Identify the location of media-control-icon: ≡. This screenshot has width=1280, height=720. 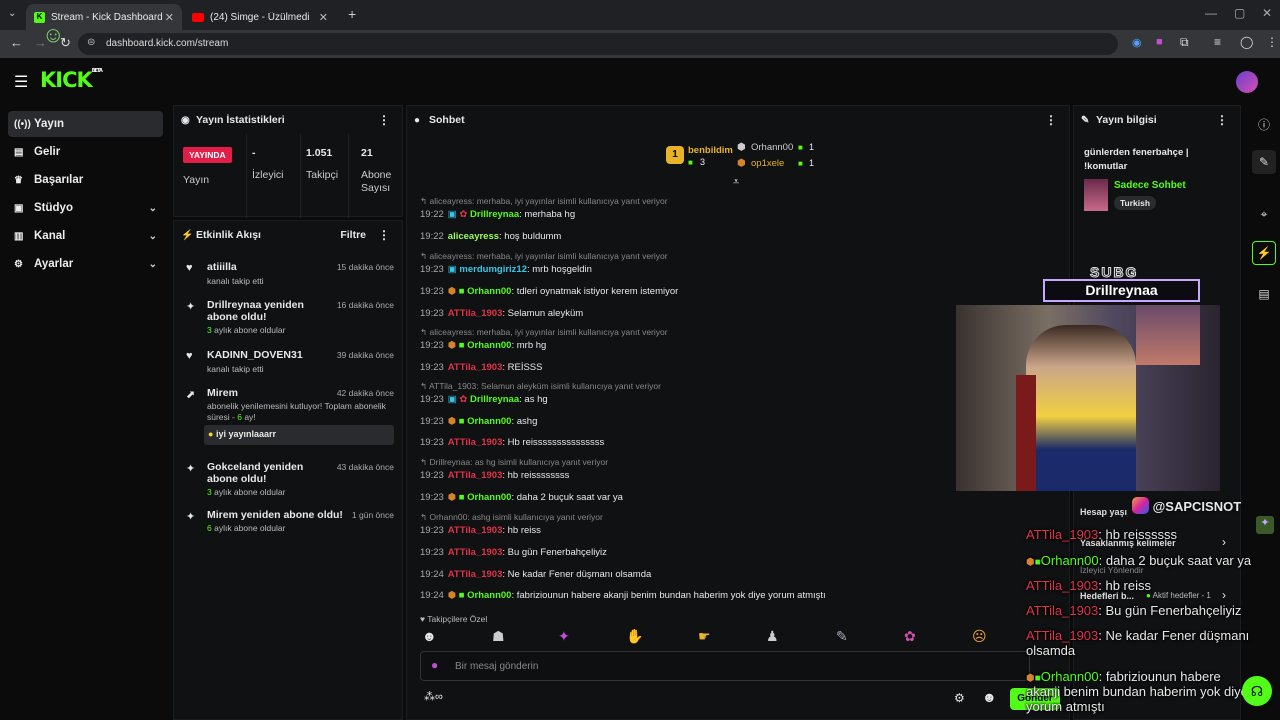
(1217, 42).